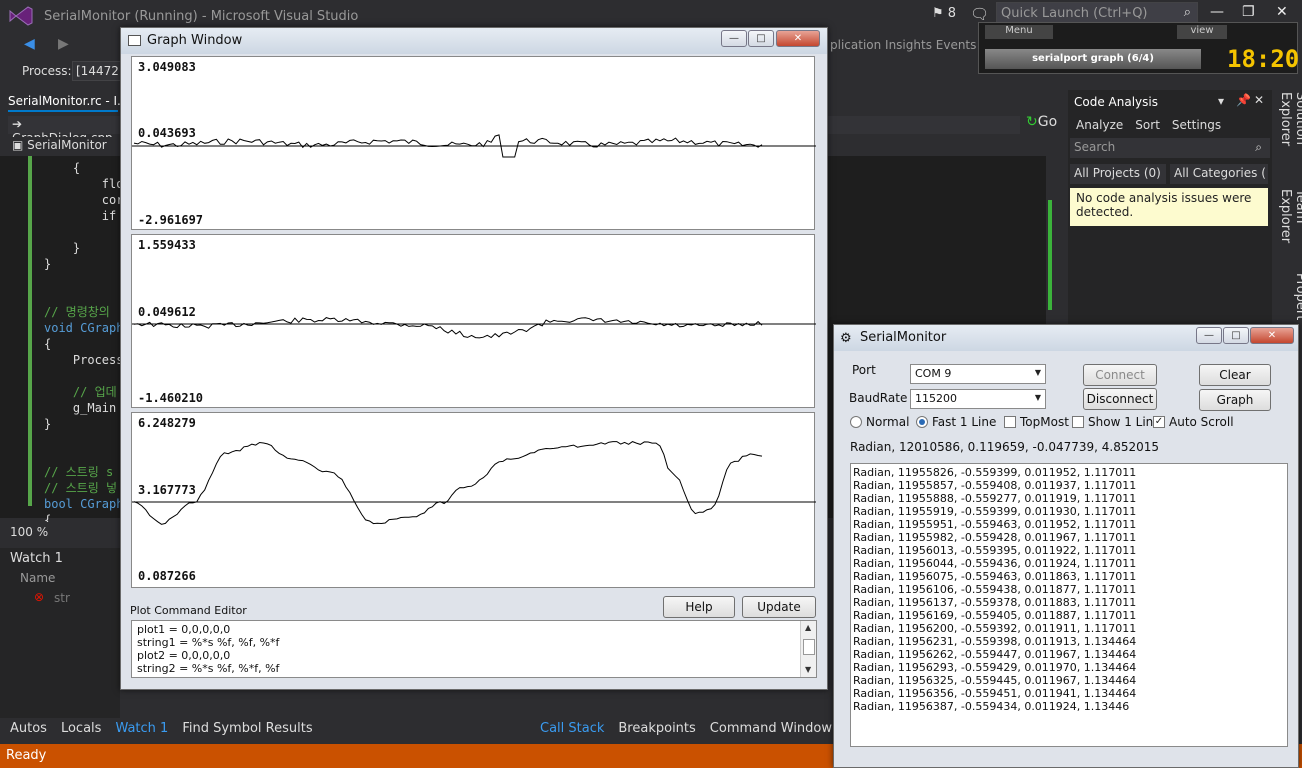  What do you see at coordinates (1044, 125) in the screenshot?
I see `go-button: ↻Go` at bounding box center [1044, 125].